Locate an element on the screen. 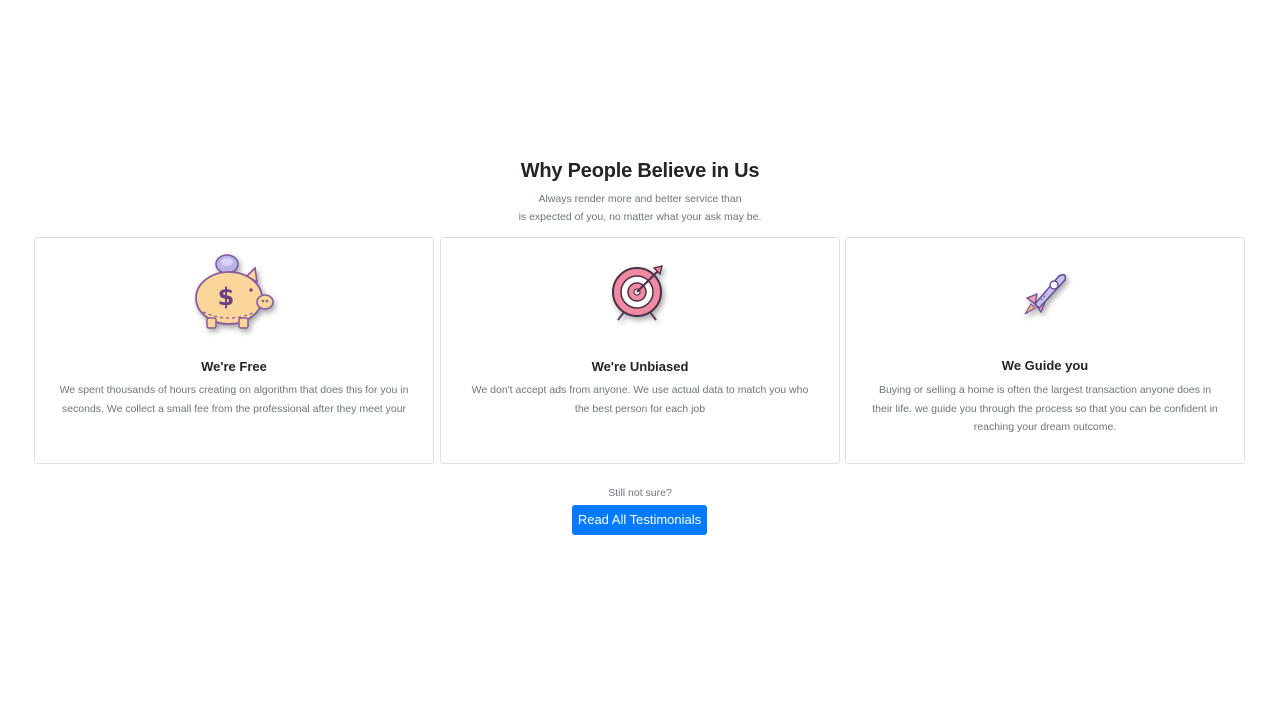 This screenshot has width=1280, height=720. piggy-bank-icon: $ is located at coordinates (234, 292).